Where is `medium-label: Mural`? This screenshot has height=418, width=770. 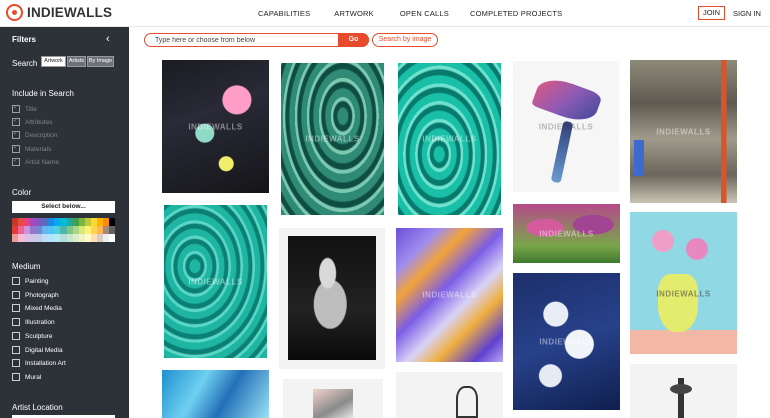
medium-label: Mural is located at coordinates (33, 377).